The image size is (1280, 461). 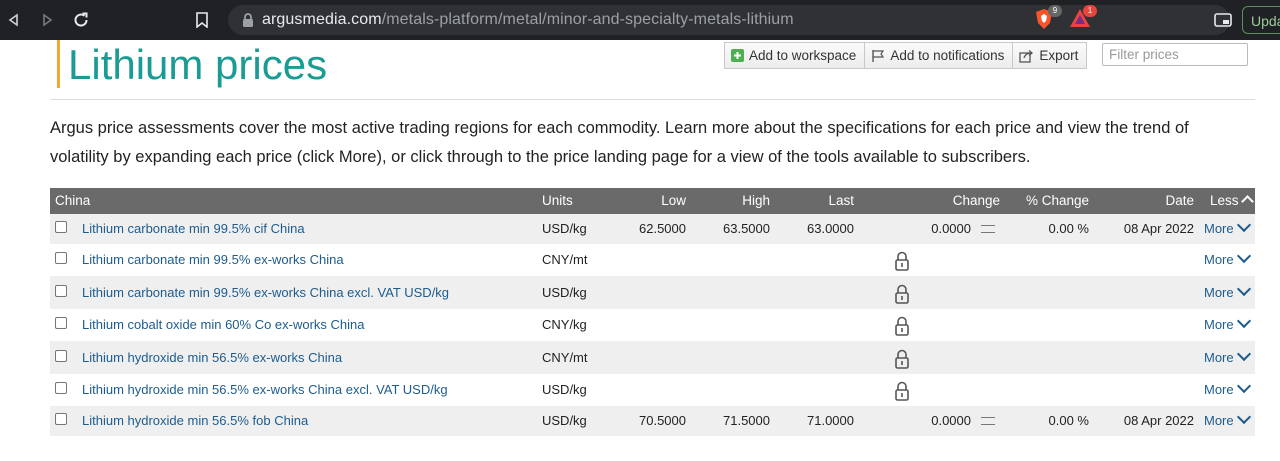 I want to click on flag-icon, so click(x=878, y=56).